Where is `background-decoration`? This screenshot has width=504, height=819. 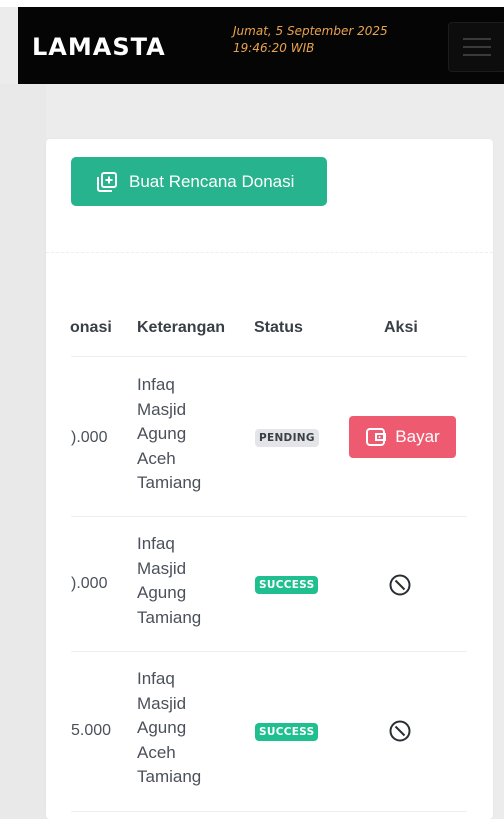 background-decoration is located at coordinates (23, 451).